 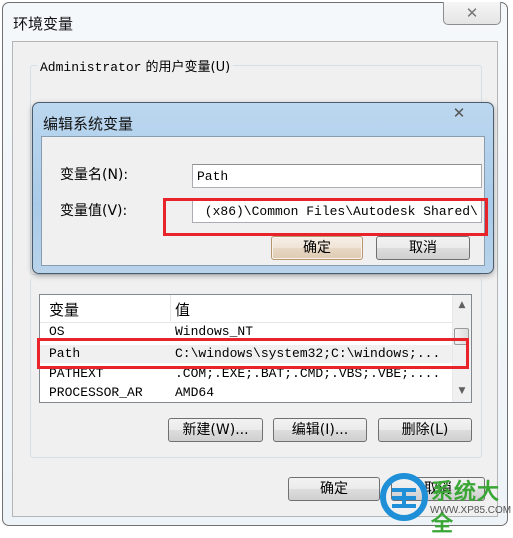 What do you see at coordinates (471, 510) in the screenshot?
I see `watermark-url: WWW.XP85.COM` at bounding box center [471, 510].